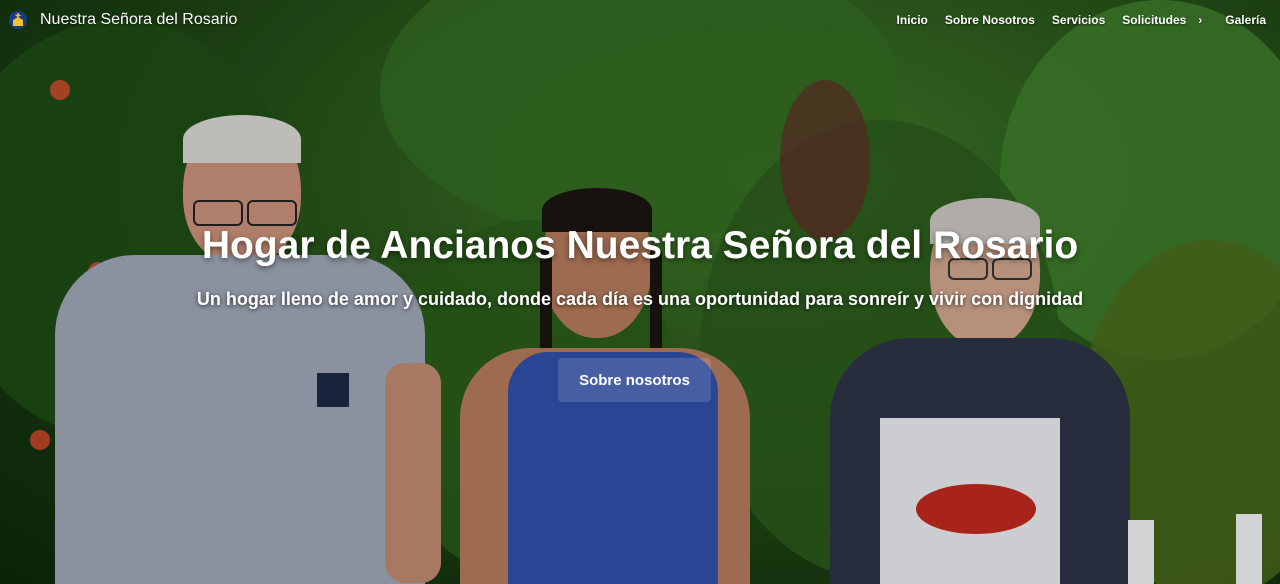 The width and height of the screenshot is (1280, 584). What do you see at coordinates (18, 20) in the screenshot?
I see `church-logo-icon` at bounding box center [18, 20].